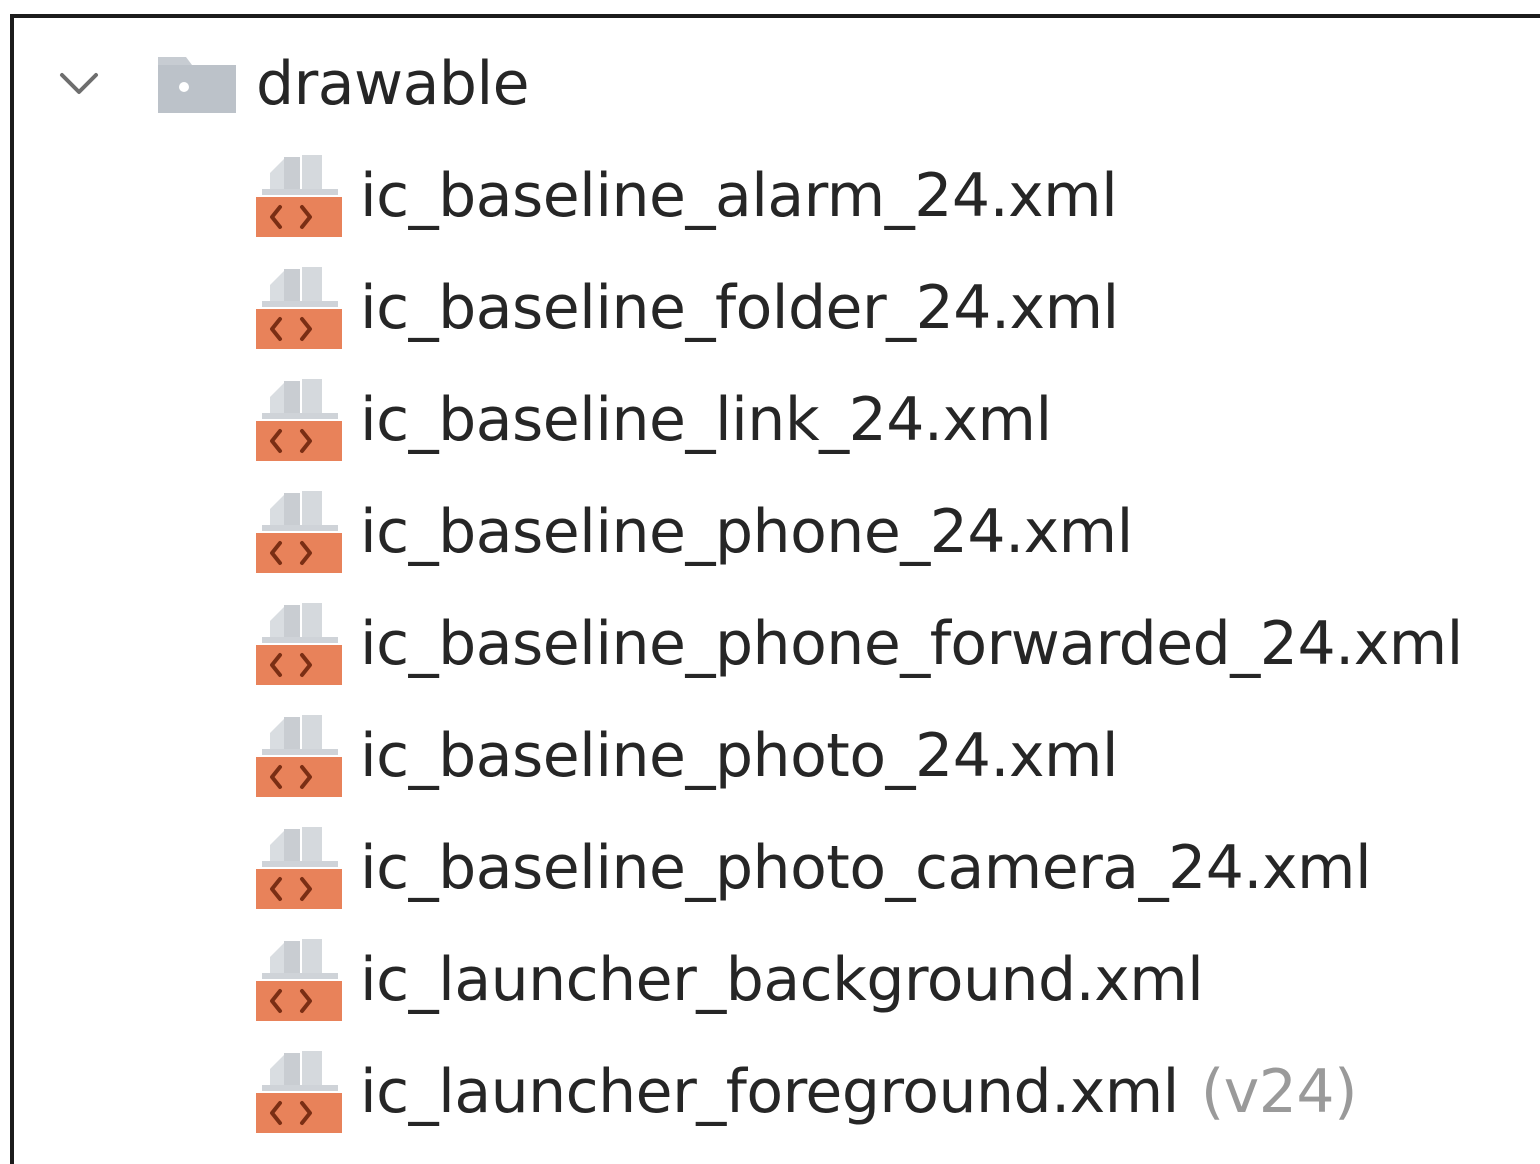 Image resolution: width=1540 pixels, height=1164 pixels. I want to click on folder-name: drawable, so click(393, 84).